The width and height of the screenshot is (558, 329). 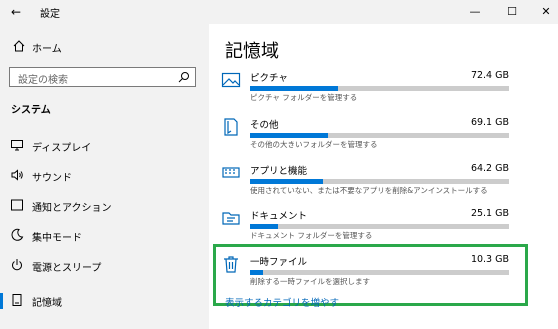 What do you see at coordinates (43, 80) in the screenshot?
I see `search-placeholder: 設定の検索` at bounding box center [43, 80].